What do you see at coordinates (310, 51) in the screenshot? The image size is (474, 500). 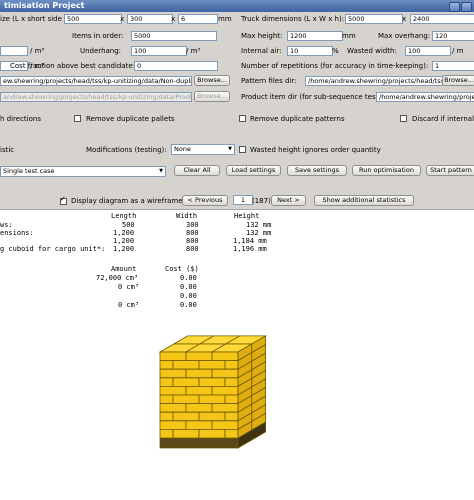 I see `internal-air-input: 10` at bounding box center [310, 51].